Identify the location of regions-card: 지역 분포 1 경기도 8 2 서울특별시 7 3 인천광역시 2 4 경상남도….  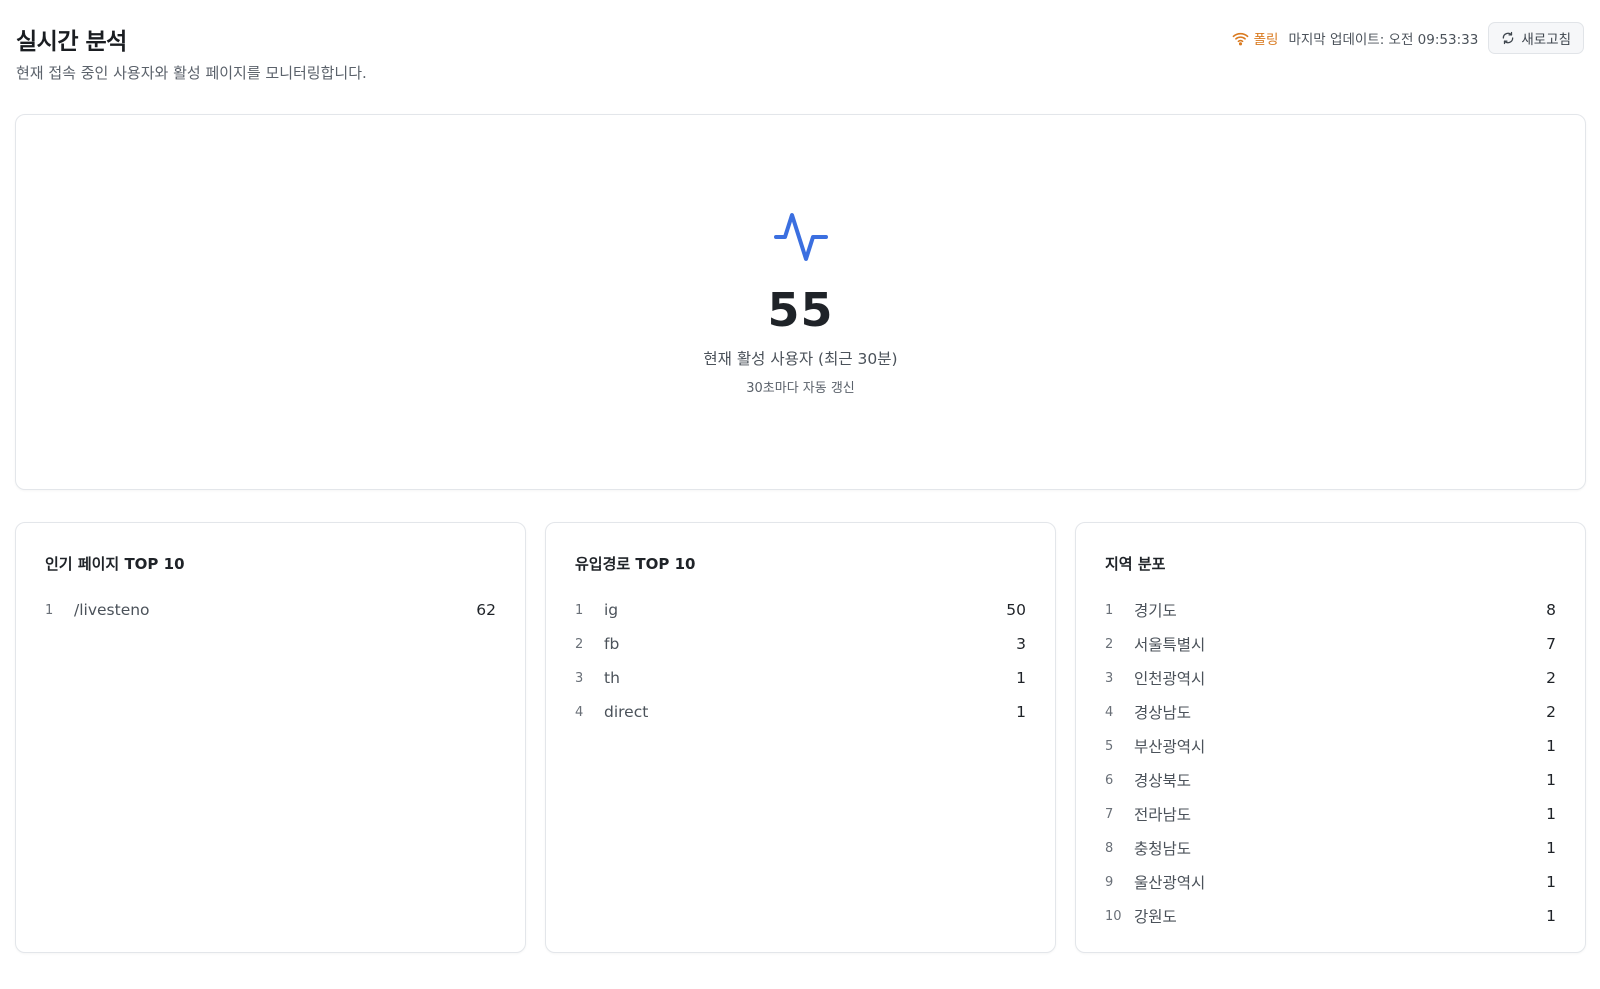
(1330, 737).